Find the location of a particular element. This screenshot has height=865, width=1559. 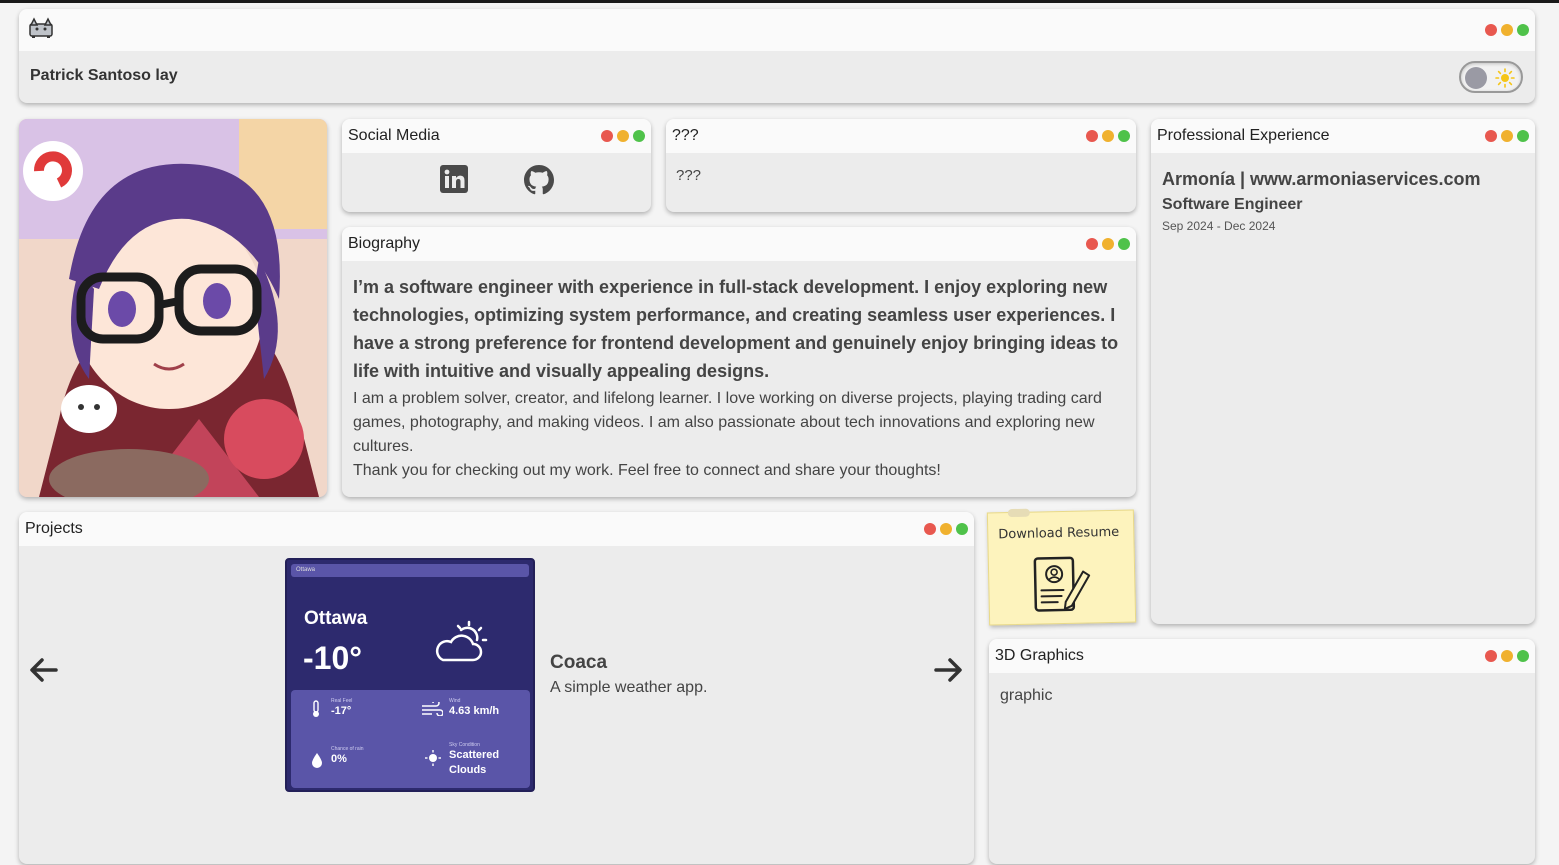

projects-title: Projects is located at coordinates (54, 528).